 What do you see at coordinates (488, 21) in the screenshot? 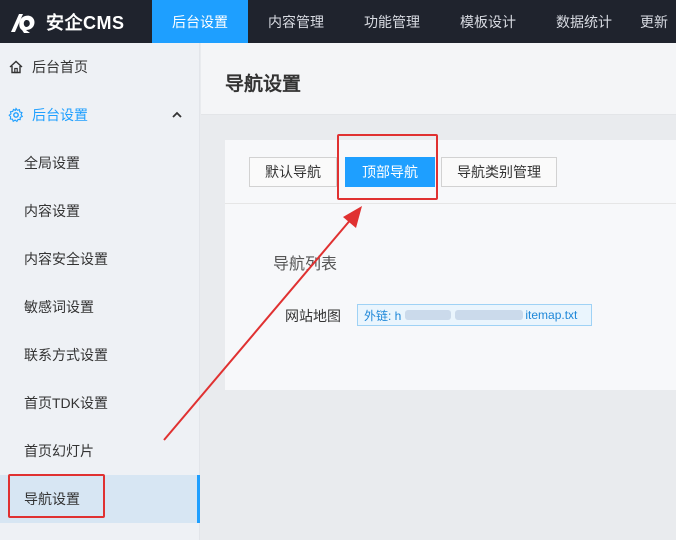
I see `topnav-template-design: 模板设计` at bounding box center [488, 21].